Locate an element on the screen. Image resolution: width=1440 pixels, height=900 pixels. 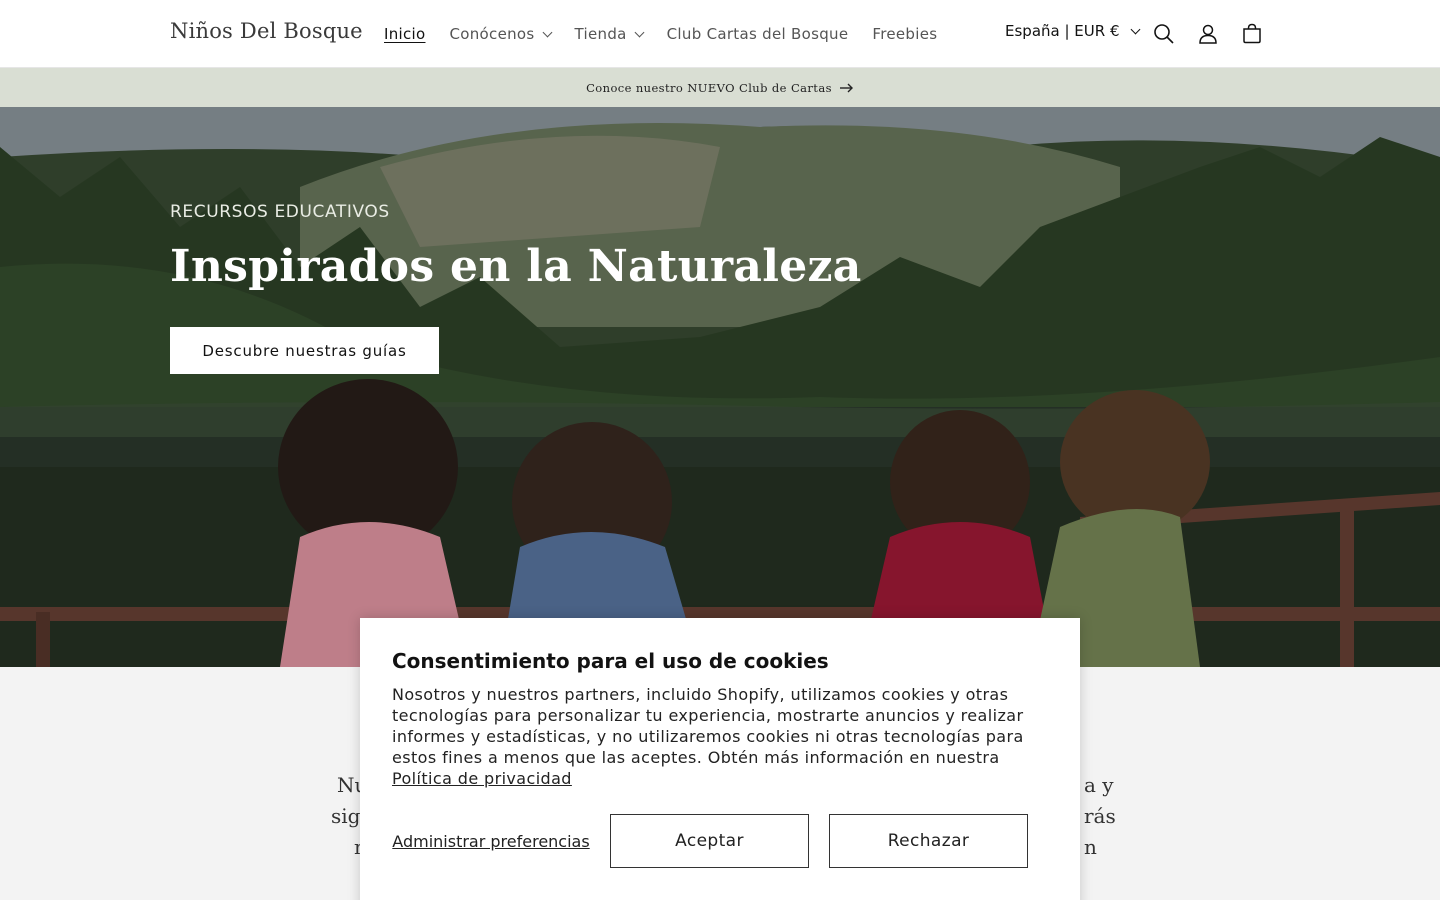
cart-icon is located at coordinates (1252, 34).